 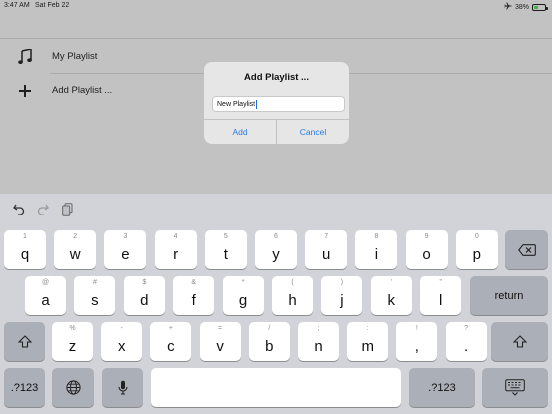 I want to click on key-primary-label: t, so click(x=225, y=254).